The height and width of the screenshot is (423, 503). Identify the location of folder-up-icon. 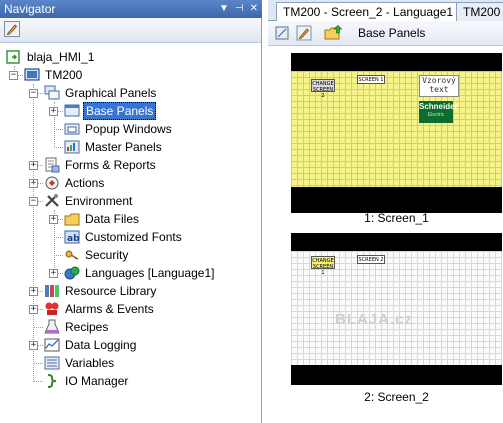
(333, 32).